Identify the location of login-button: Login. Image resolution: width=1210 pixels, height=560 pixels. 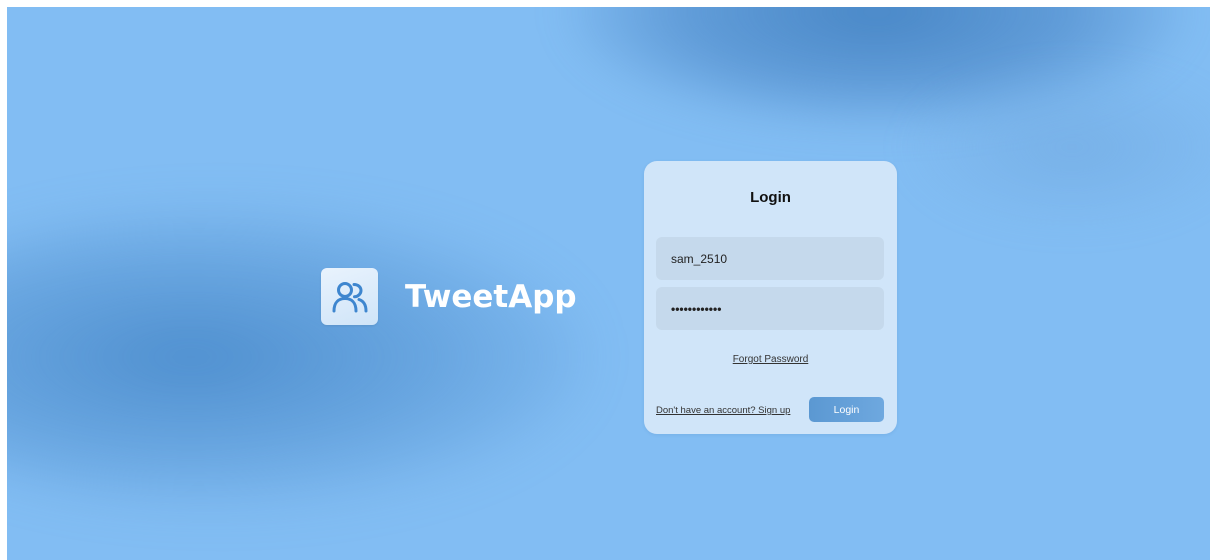
(846, 409).